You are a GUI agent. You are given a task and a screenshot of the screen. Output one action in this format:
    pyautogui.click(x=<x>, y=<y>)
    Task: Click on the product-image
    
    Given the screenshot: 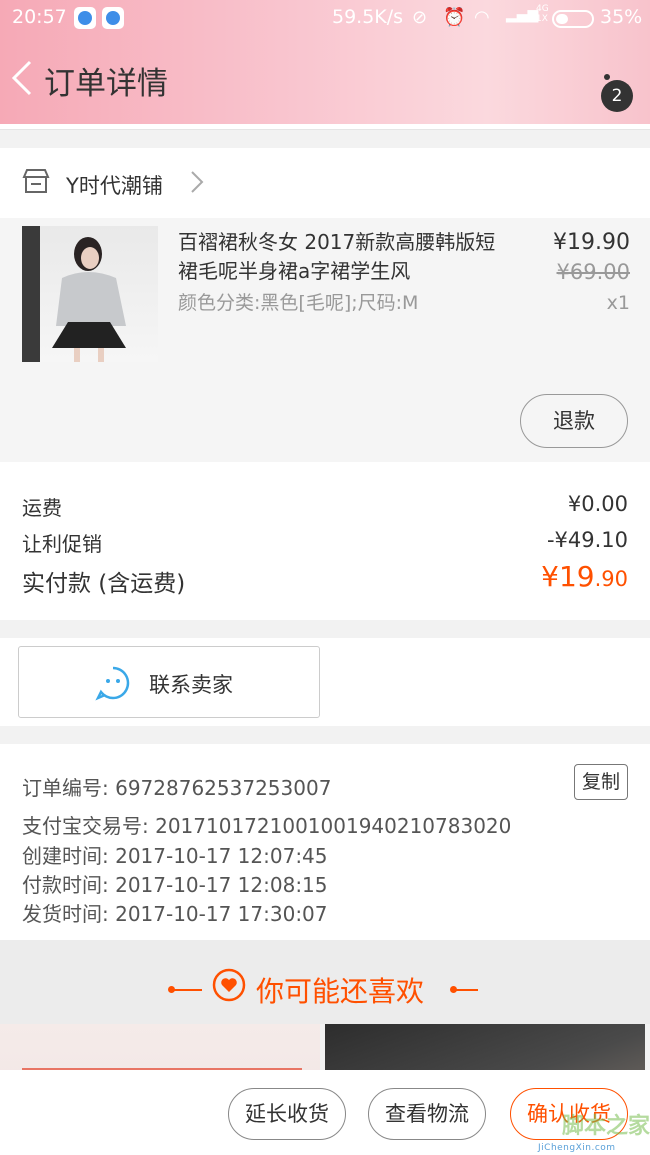 What is the action you would take?
    pyautogui.click(x=74, y=294)
    